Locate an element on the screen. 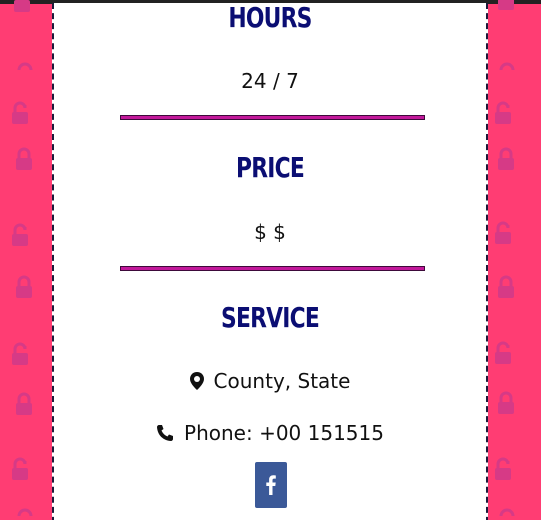  phone-text: Phone: +00 151515 is located at coordinates (284, 433).